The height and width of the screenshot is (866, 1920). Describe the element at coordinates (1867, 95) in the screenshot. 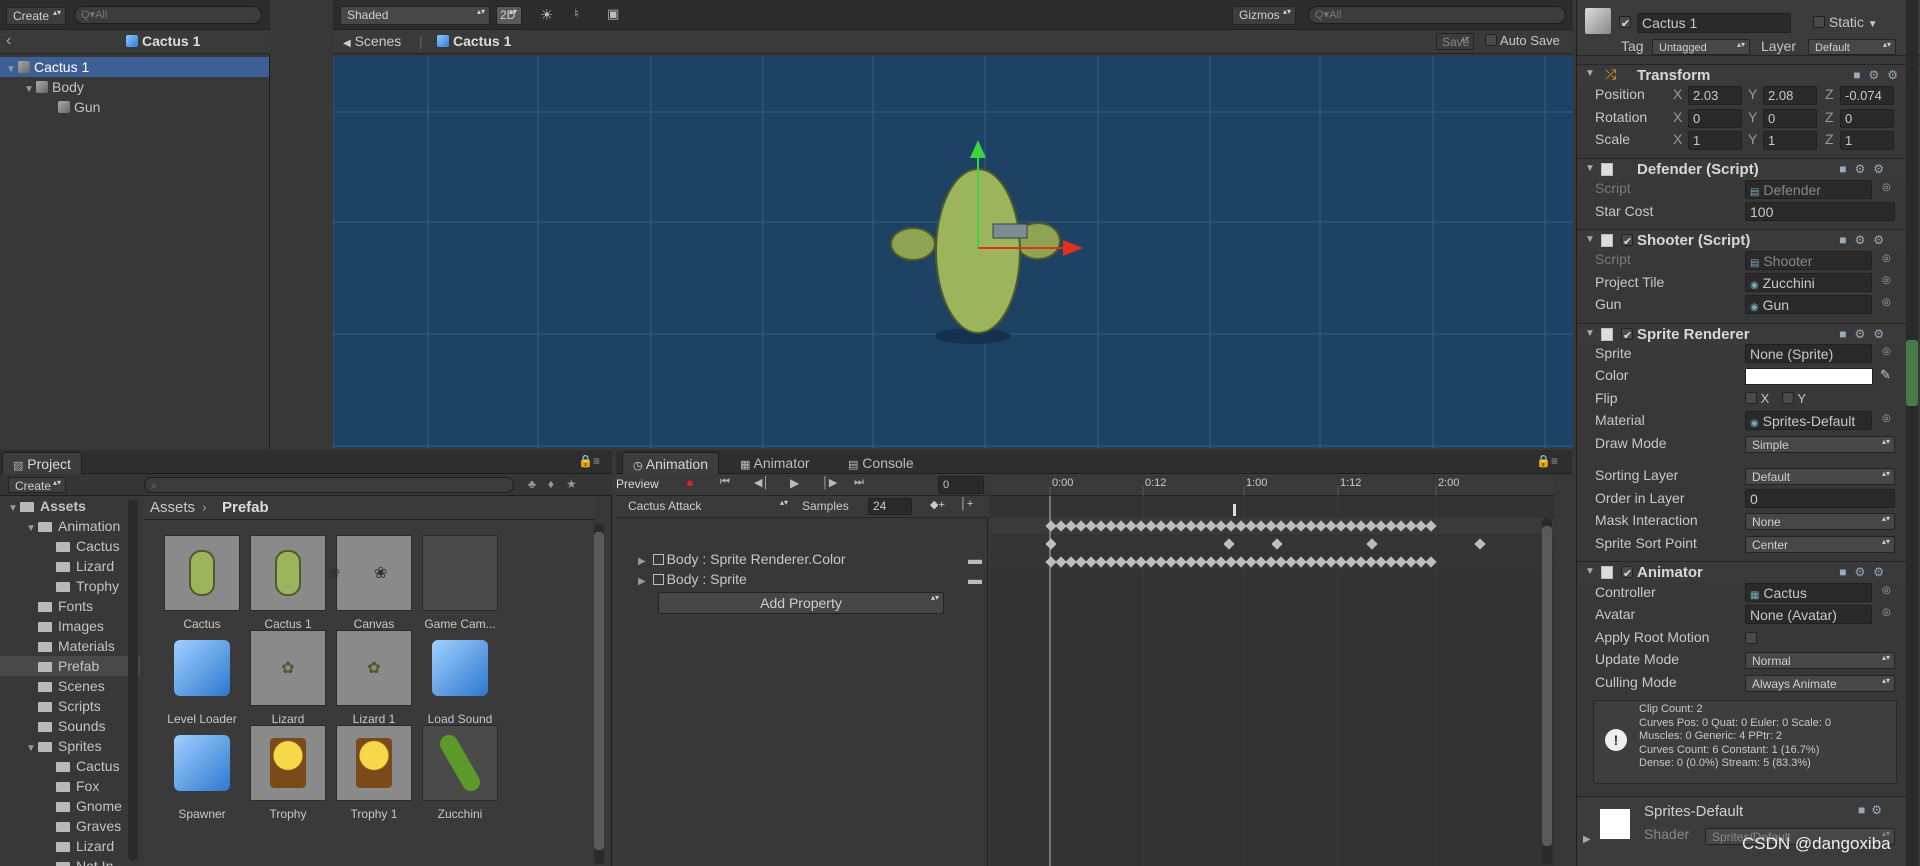

I see `vector-field: -0.074` at that location.